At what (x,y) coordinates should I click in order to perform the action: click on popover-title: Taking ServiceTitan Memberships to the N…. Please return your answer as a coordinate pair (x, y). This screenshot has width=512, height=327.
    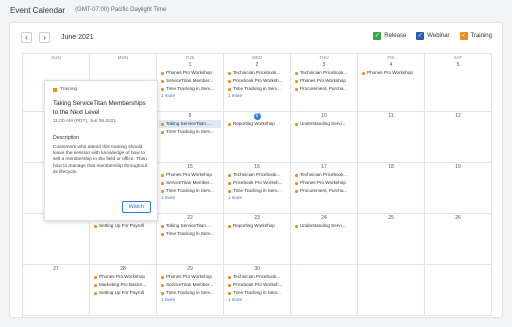
    Looking at the image, I should click on (99, 108).